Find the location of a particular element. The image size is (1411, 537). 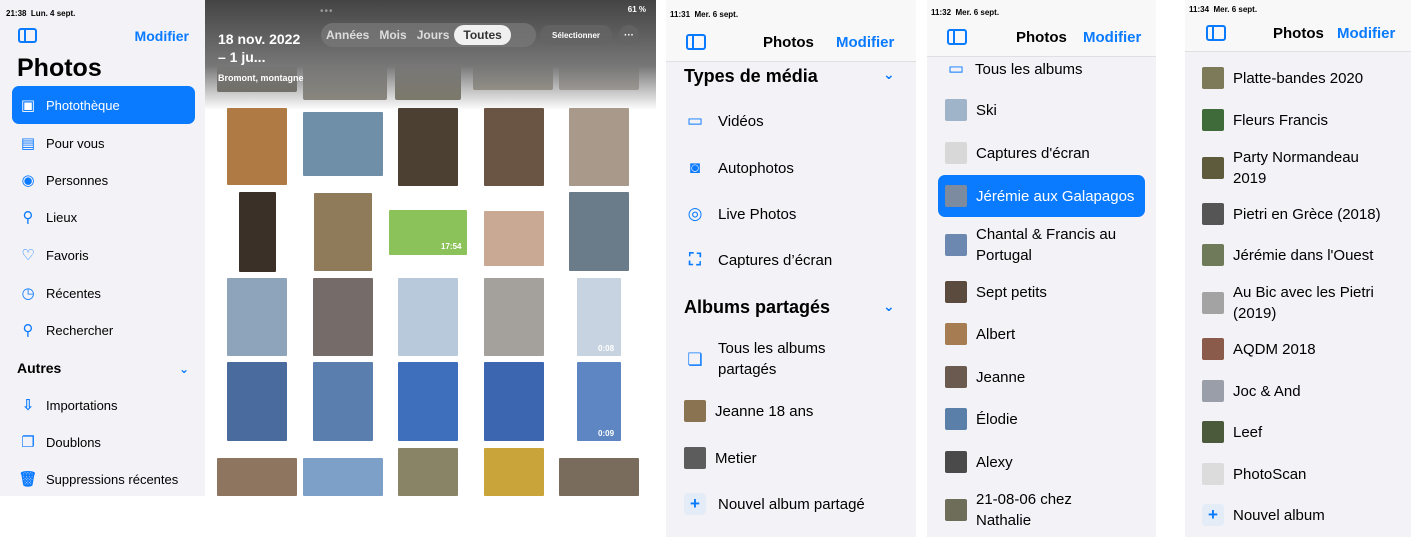

sidebar-item-lieux: ⚲ Lieux is located at coordinates (103, 217).